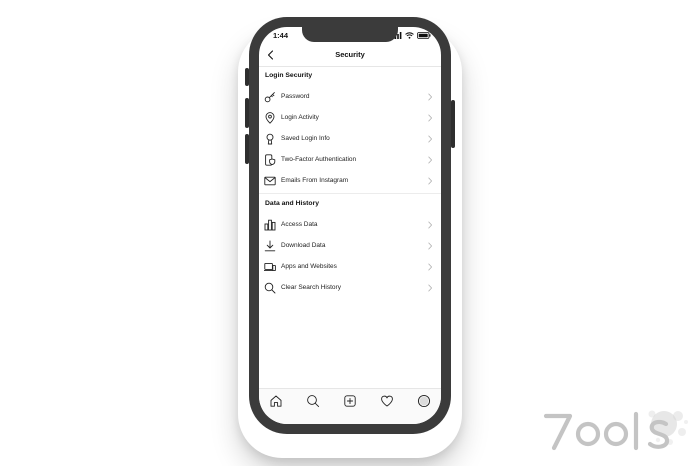 The image size is (700, 466). What do you see at coordinates (350, 246) in the screenshot?
I see `row-download-data: Download Data` at bounding box center [350, 246].